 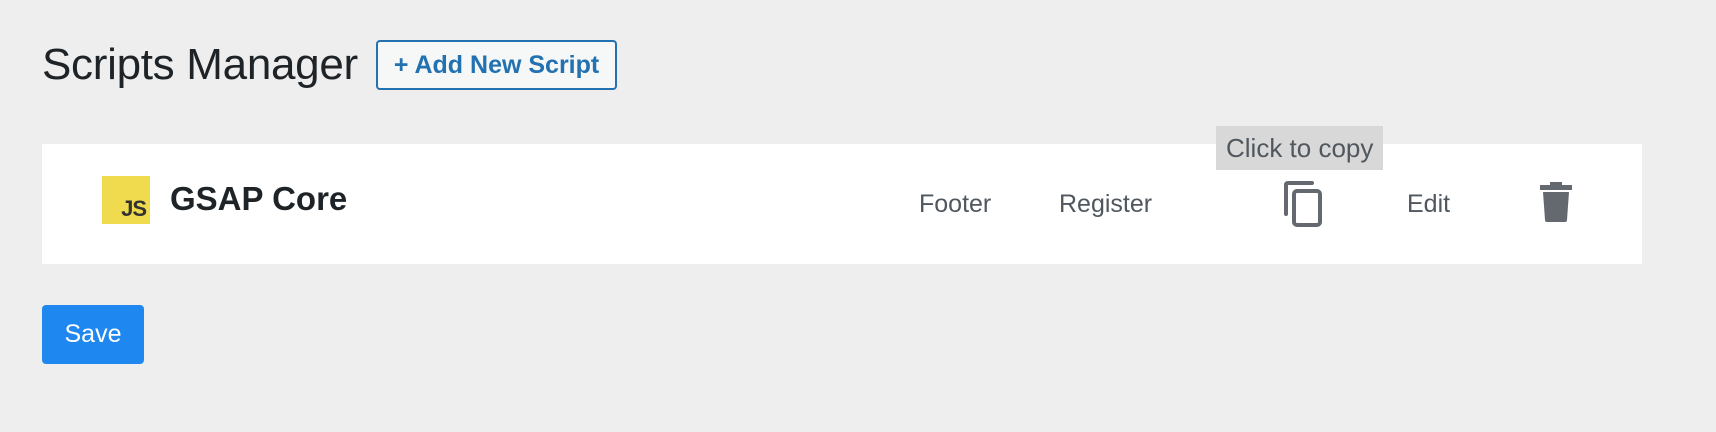 What do you see at coordinates (1556, 202) in the screenshot?
I see `trash-icon` at bounding box center [1556, 202].